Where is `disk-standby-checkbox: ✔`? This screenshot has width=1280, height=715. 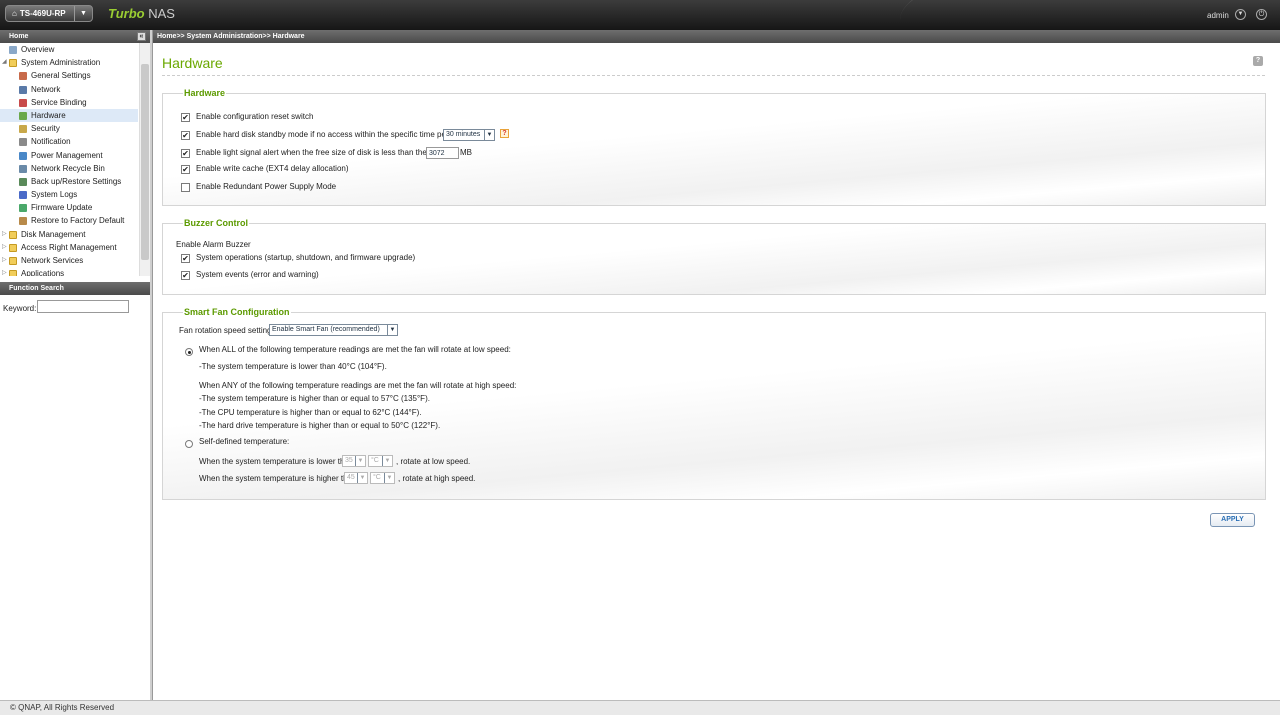
disk-standby-checkbox: ✔ is located at coordinates (185, 135).